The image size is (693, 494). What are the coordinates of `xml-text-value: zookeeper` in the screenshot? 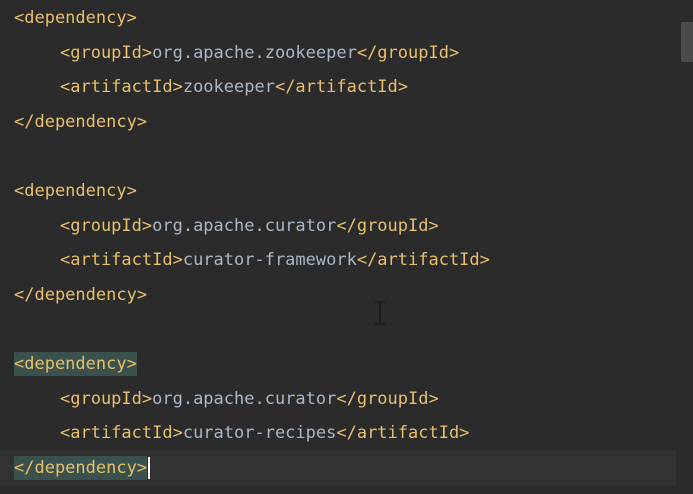 It's located at (228, 87).